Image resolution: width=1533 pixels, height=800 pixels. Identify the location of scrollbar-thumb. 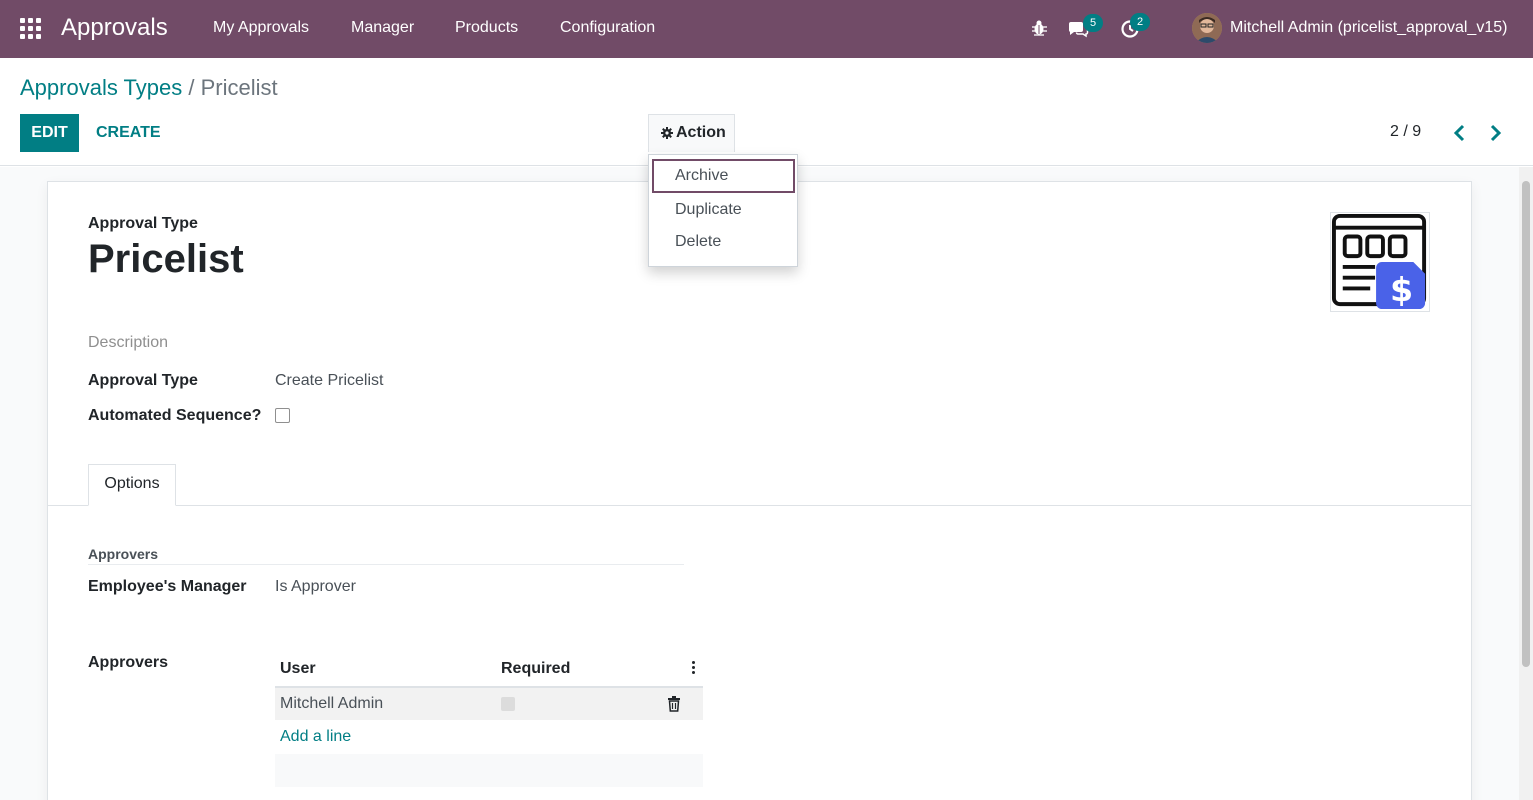
(1526, 424).